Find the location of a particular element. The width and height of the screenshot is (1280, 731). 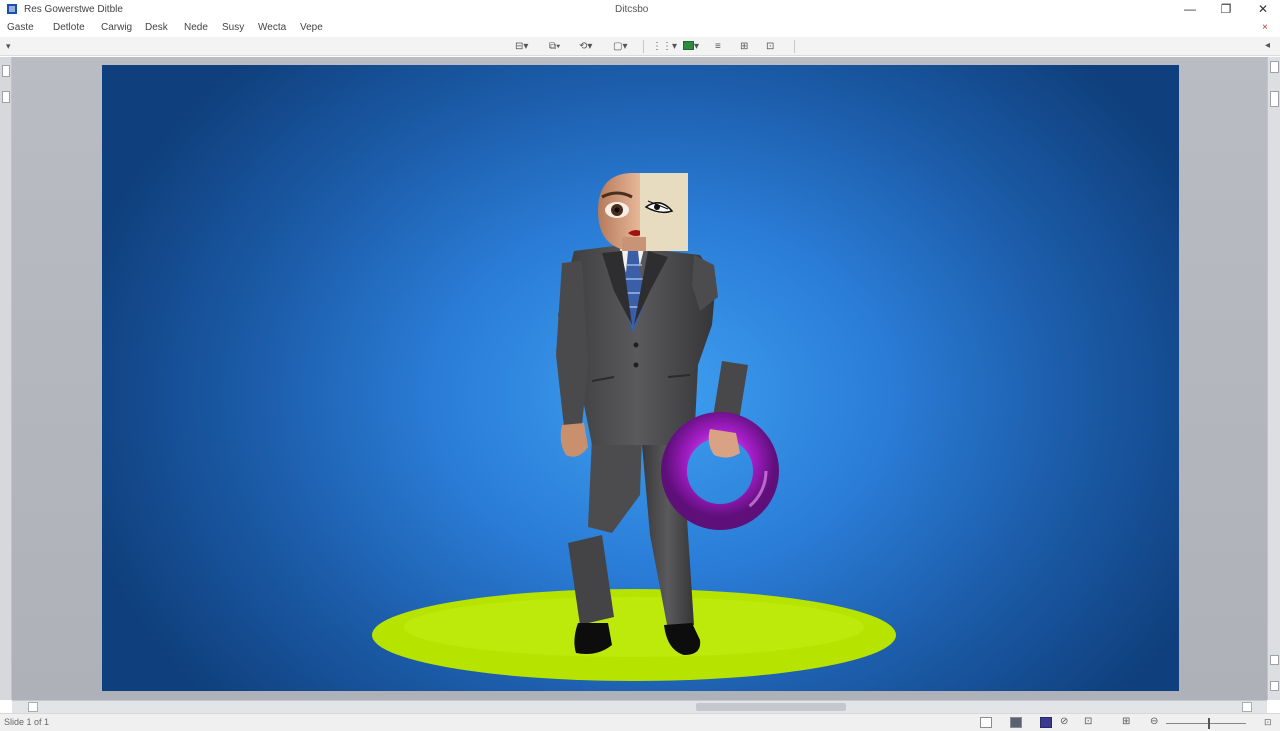

normal-view-icon is located at coordinates (986, 722).